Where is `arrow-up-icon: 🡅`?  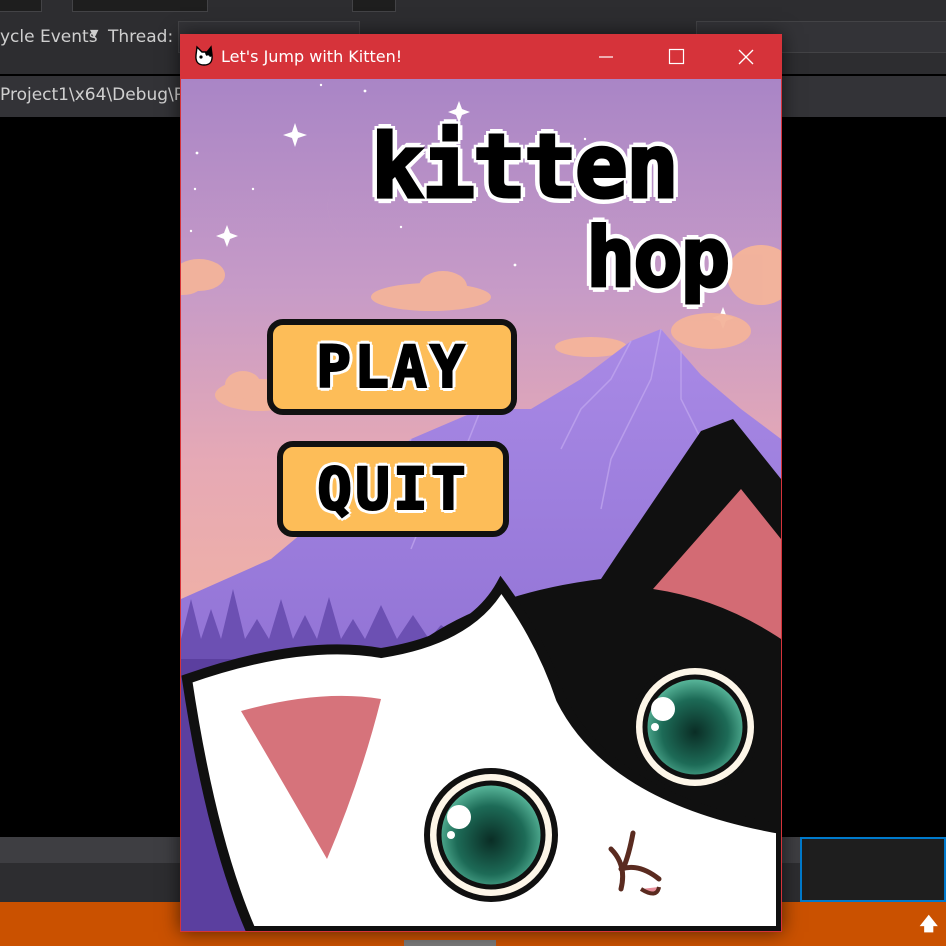 arrow-up-icon: 🡅 is located at coordinates (928, 927).